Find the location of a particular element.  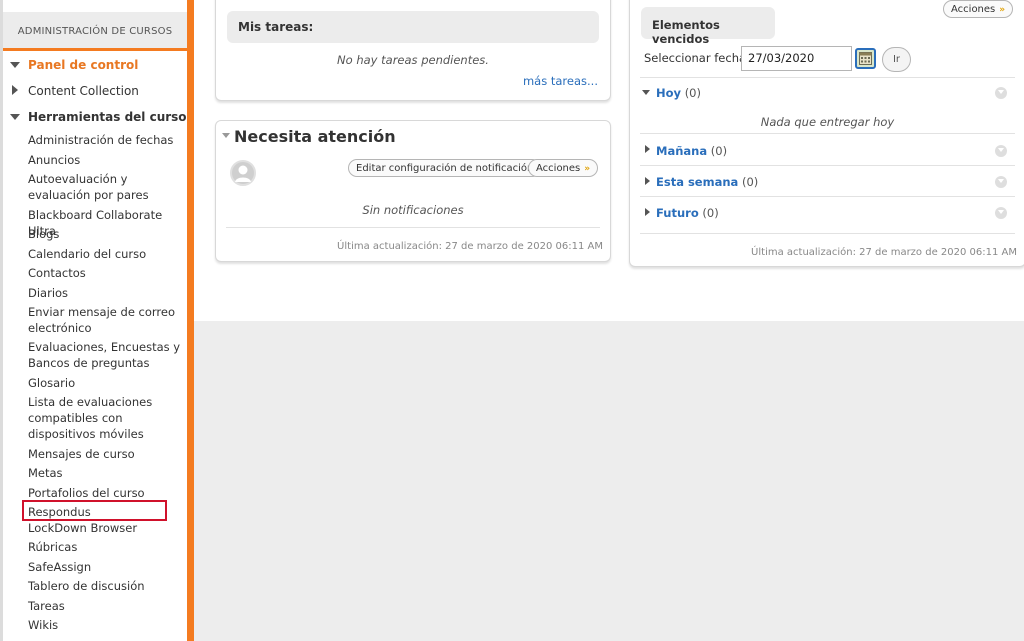

overdue-title-bar: Elementos vencidos is located at coordinates (708, 26).